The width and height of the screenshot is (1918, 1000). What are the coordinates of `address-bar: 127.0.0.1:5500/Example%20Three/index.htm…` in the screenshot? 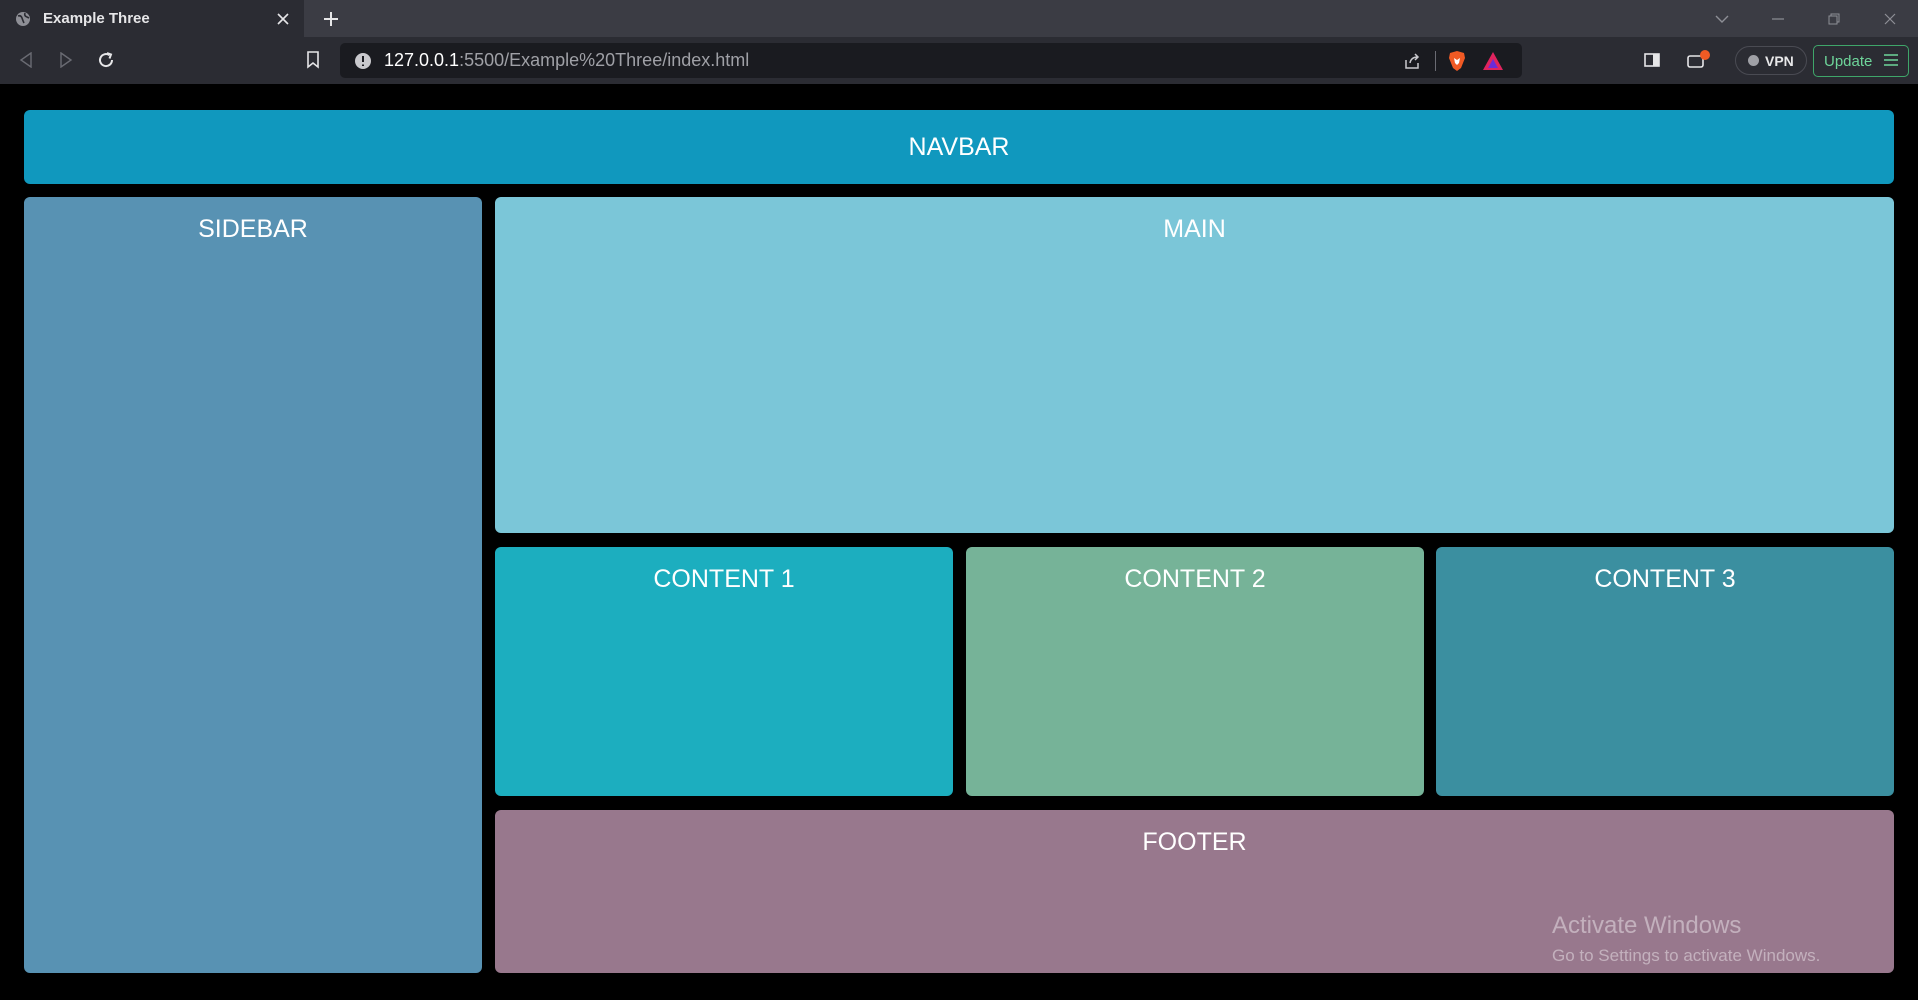 It's located at (931, 60).